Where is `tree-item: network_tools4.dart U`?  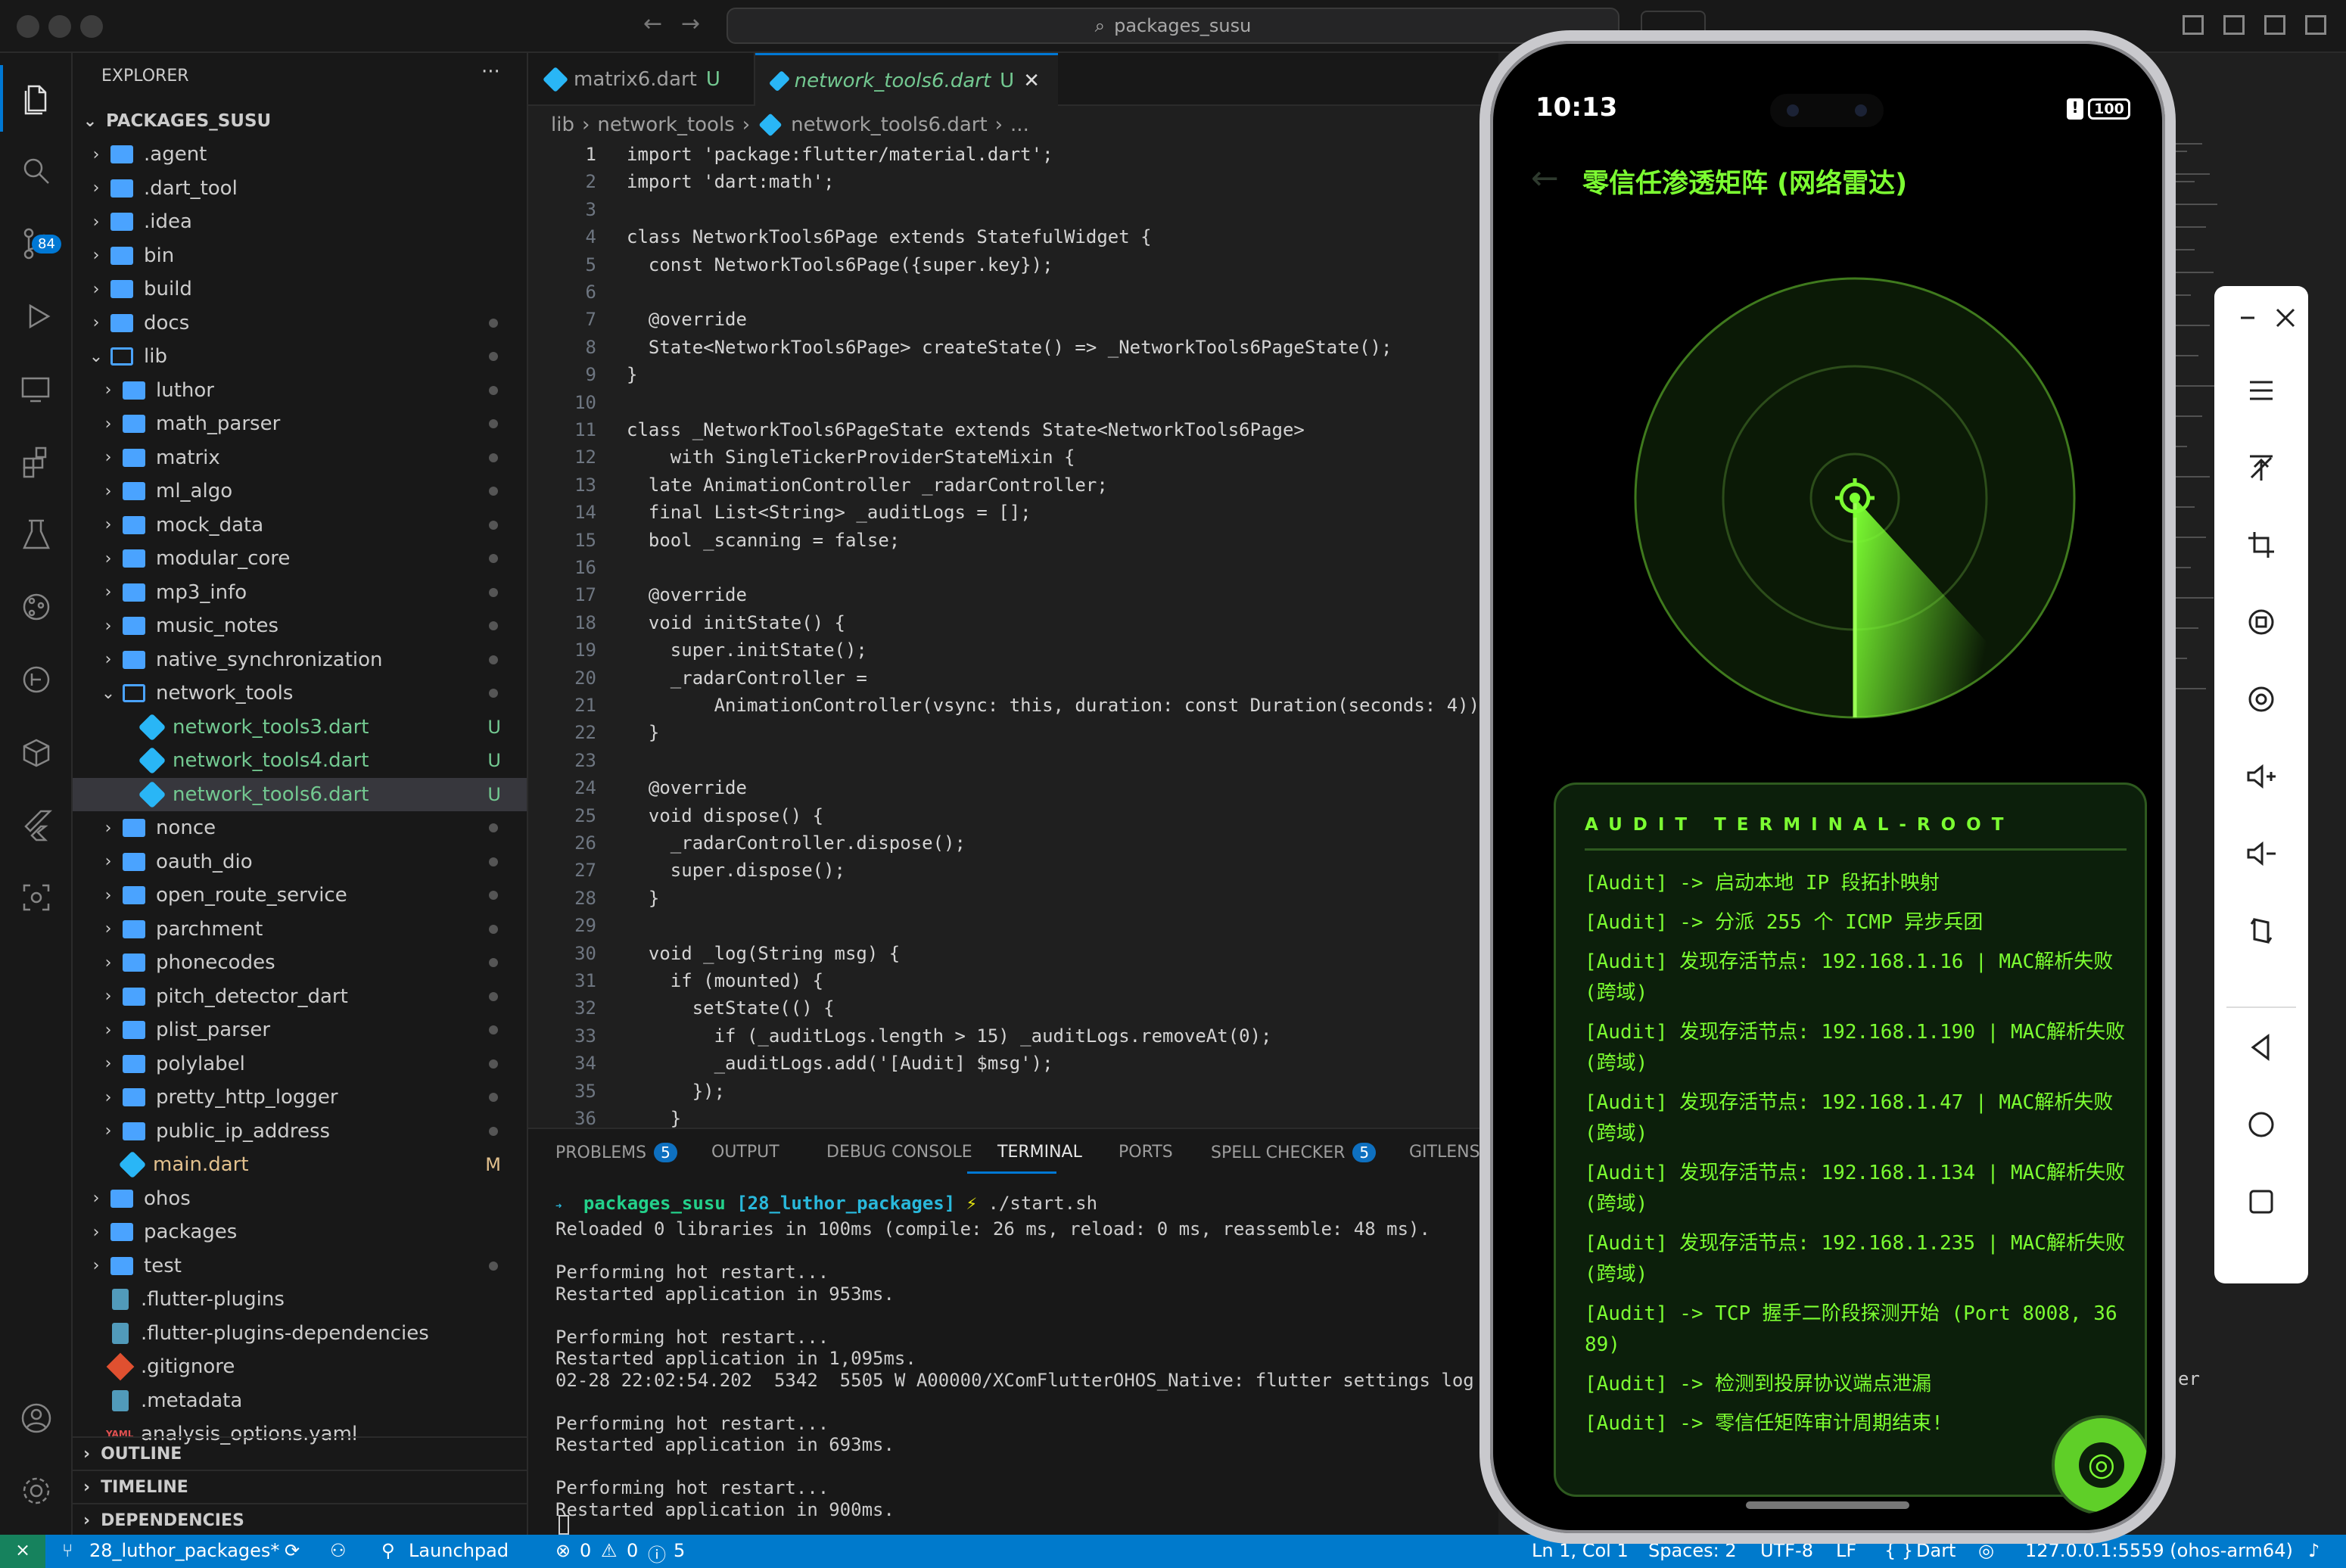 tree-item: network_tools4.dart U is located at coordinates (300, 760).